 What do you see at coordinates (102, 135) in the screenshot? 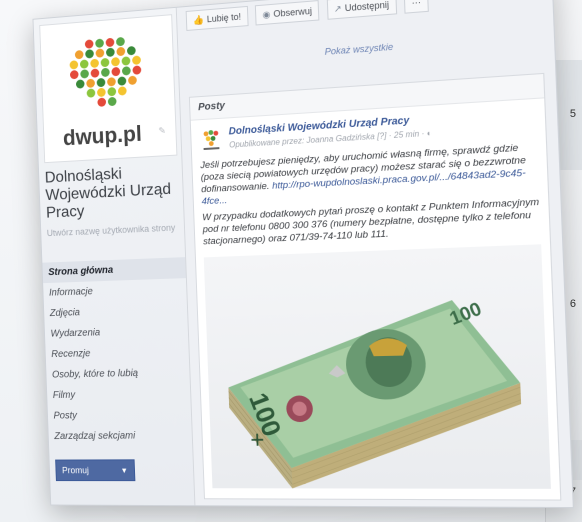
I see `logo-text: dwup.pl` at bounding box center [102, 135].